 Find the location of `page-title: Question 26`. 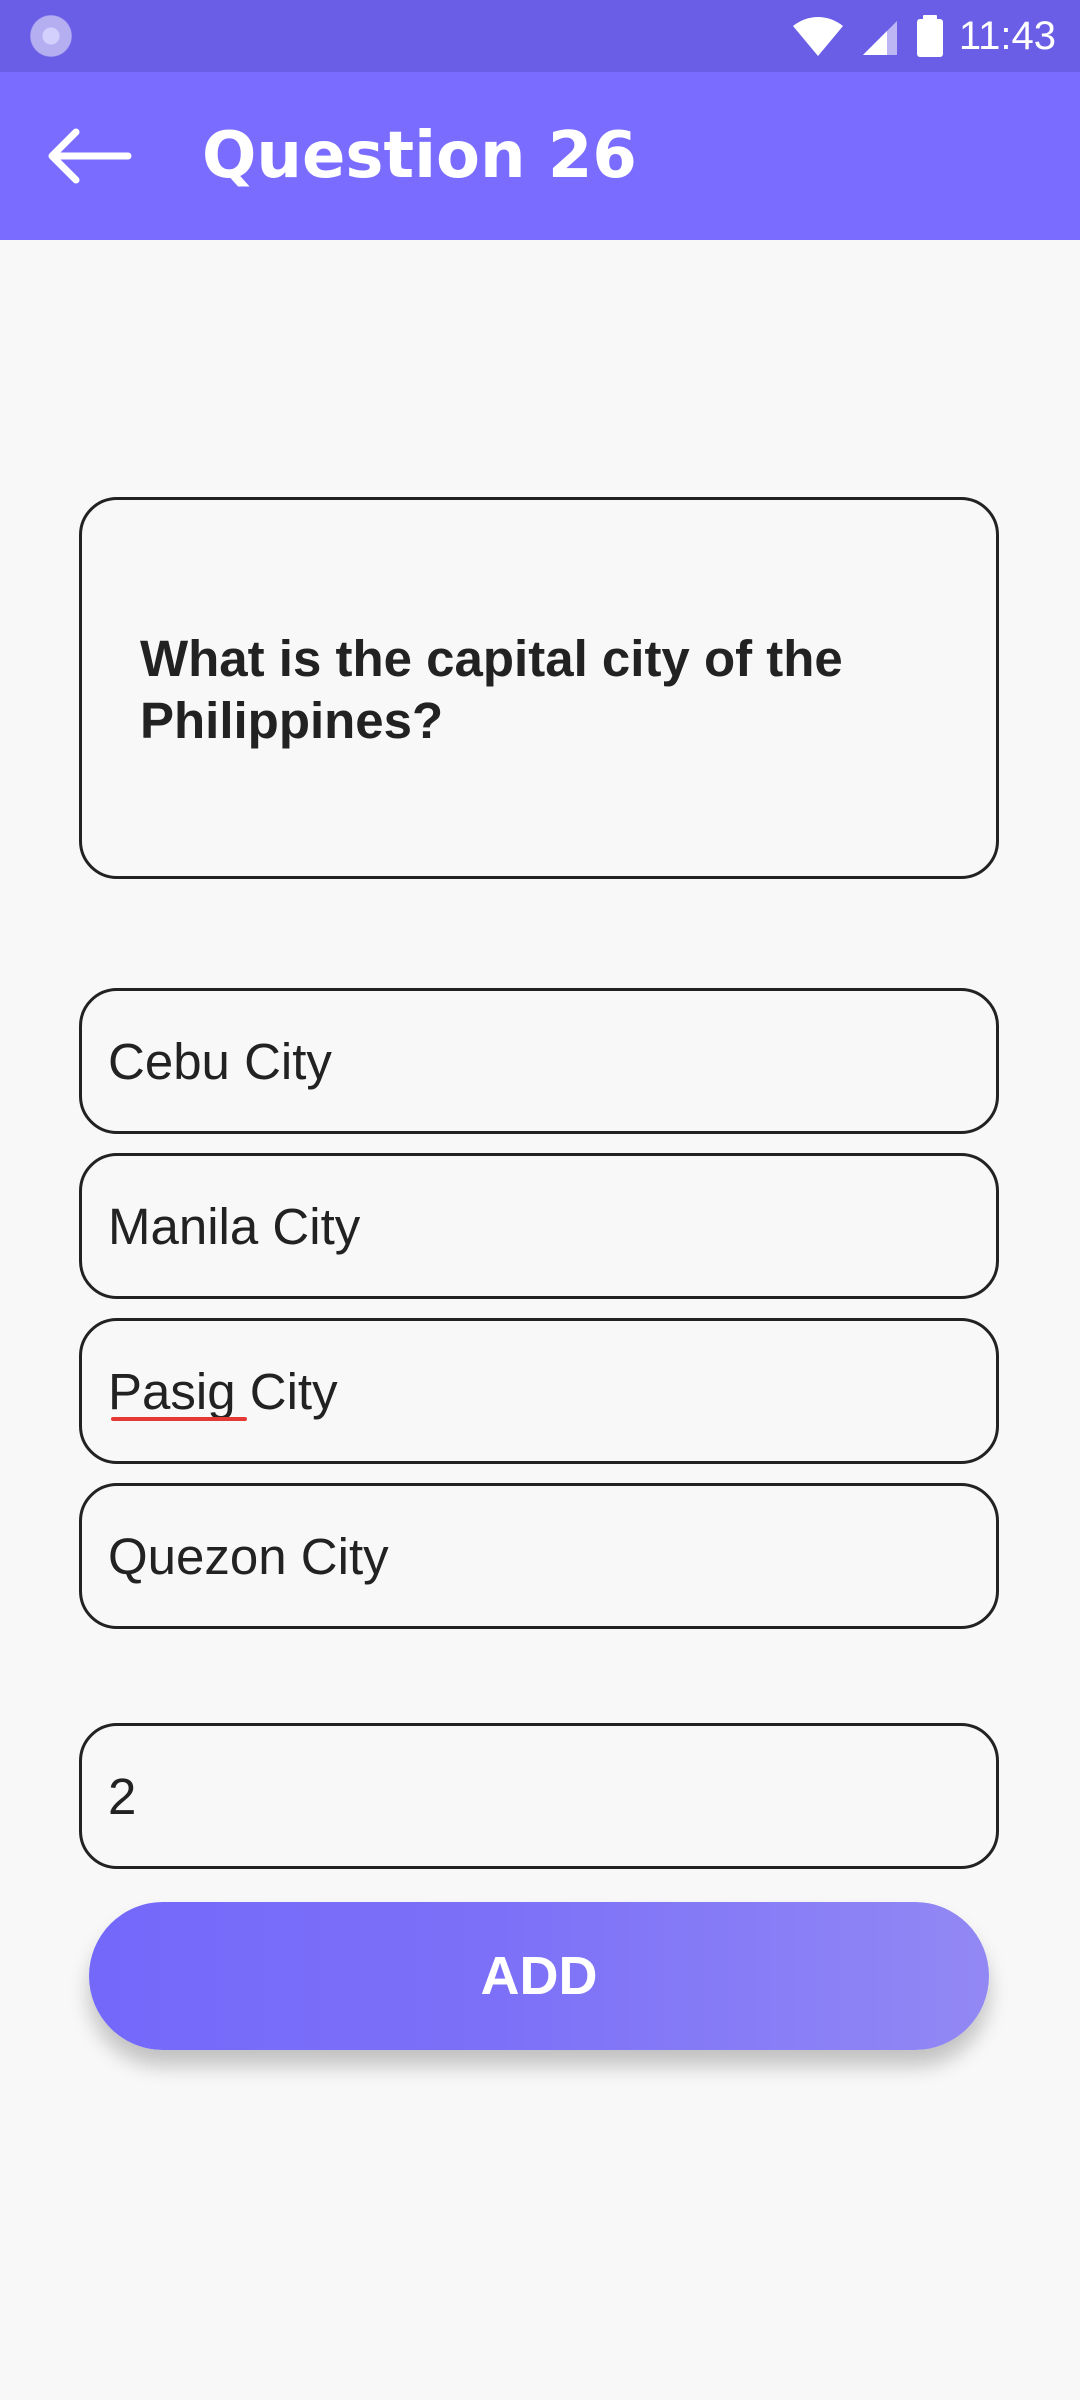

page-title: Question 26 is located at coordinates (419, 156).